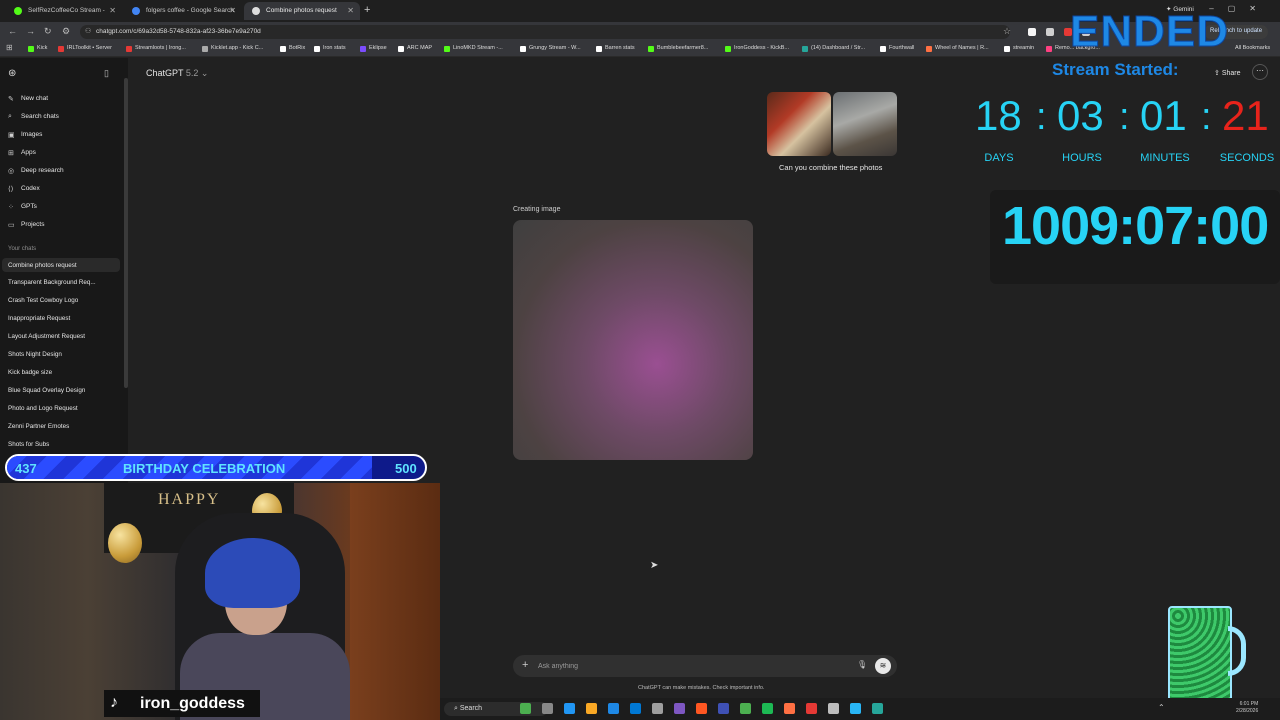 The image size is (1280, 720). I want to click on attached-photo-coffee, so click(799, 124).